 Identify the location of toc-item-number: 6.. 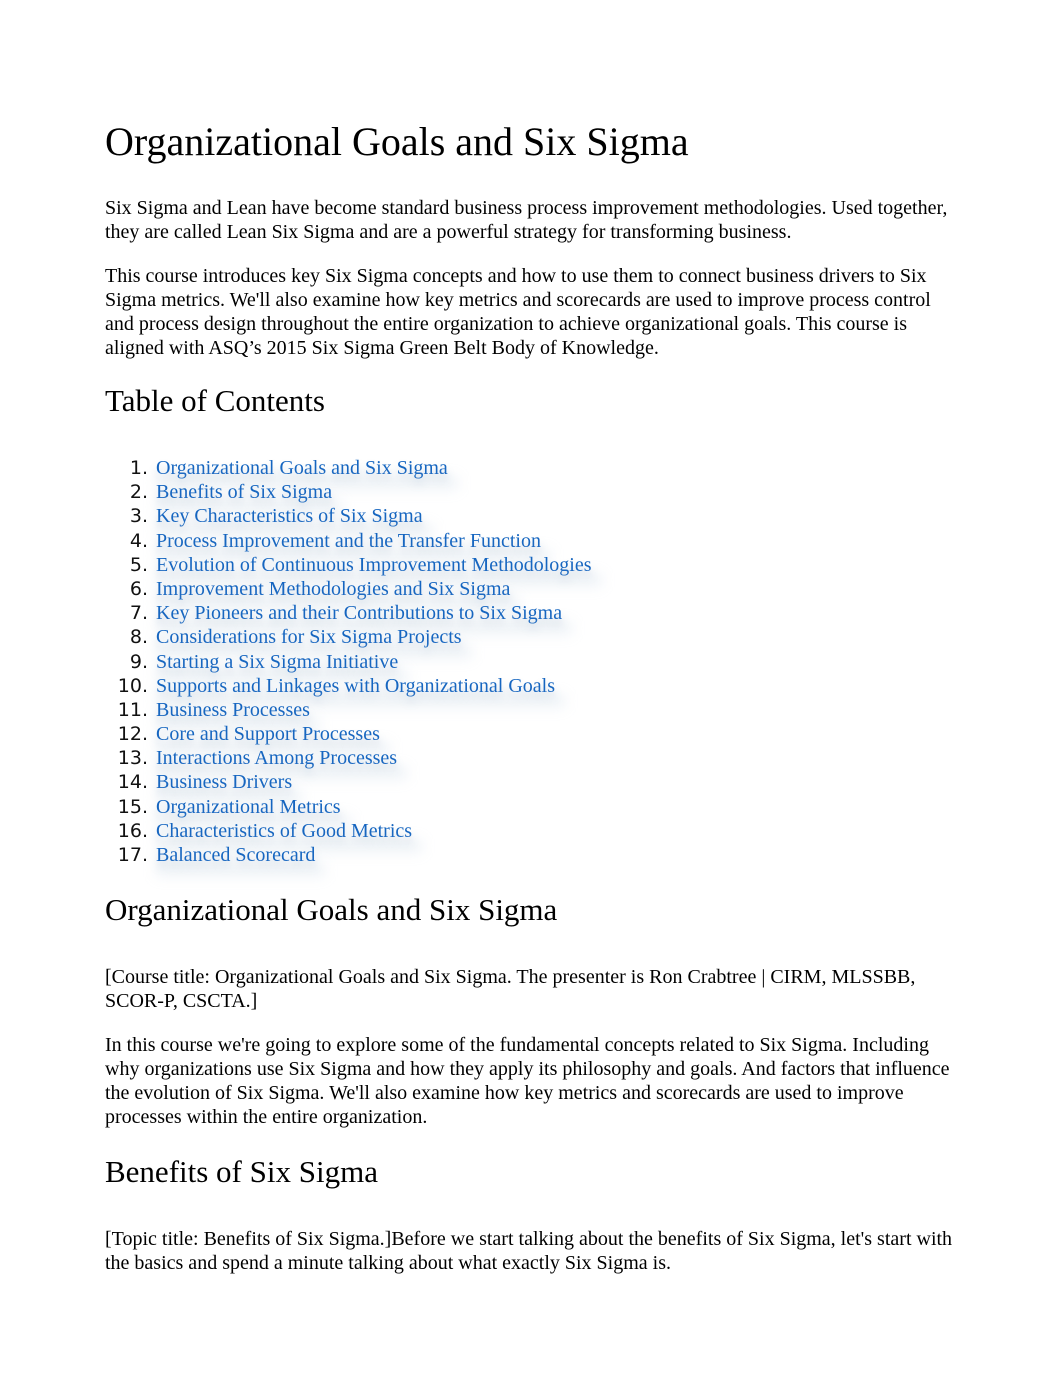
(138, 588).